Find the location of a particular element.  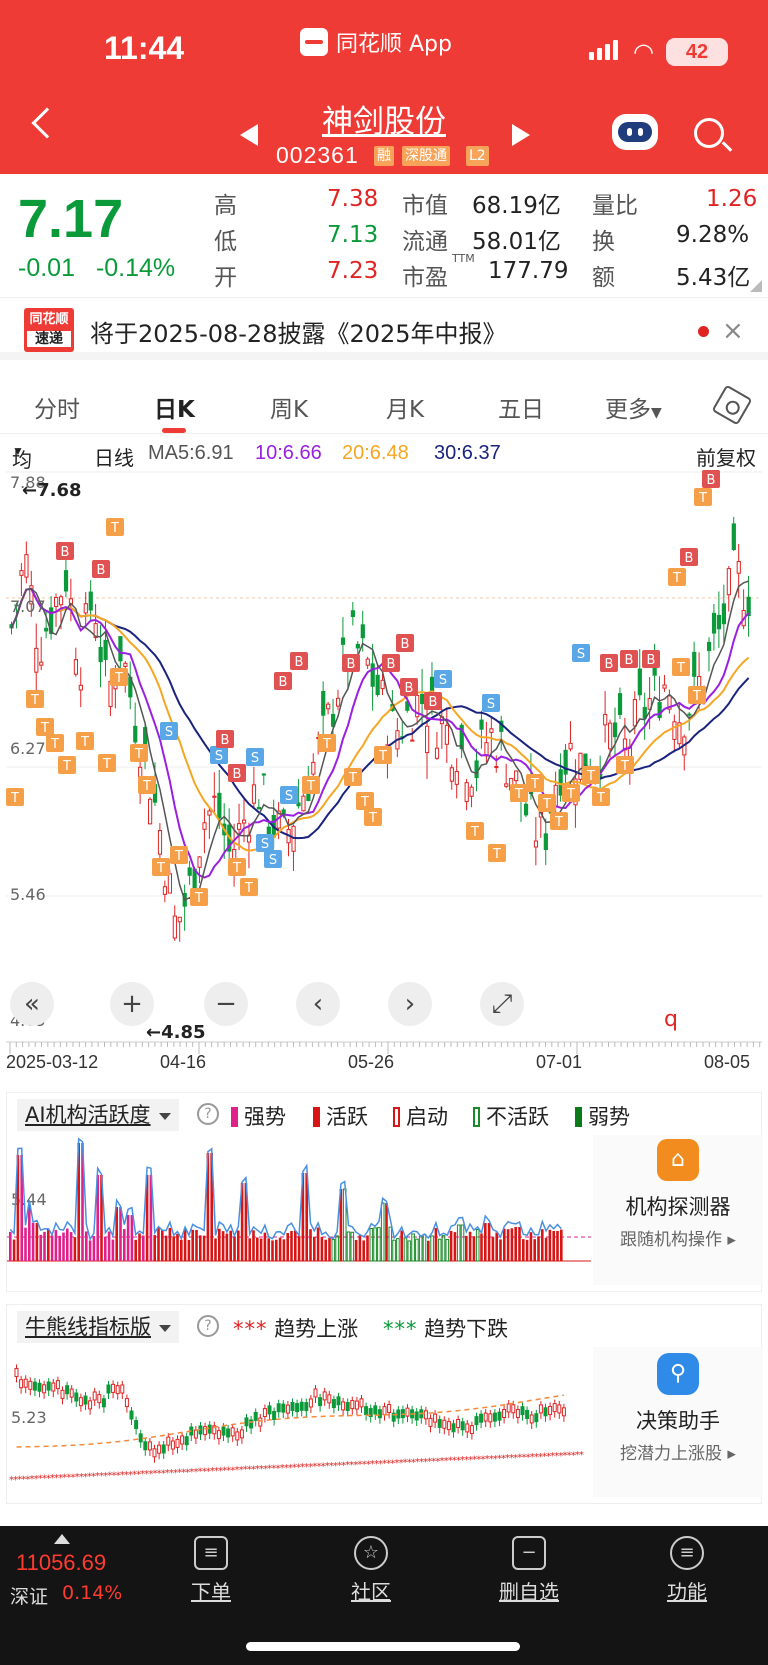

tab-monthly-k: 月K is located at coordinates (405, 407).